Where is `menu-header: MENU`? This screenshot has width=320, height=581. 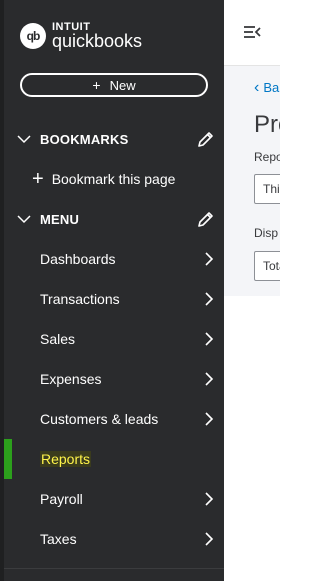
menu-header: MENU is located at coordinates (116, 219).